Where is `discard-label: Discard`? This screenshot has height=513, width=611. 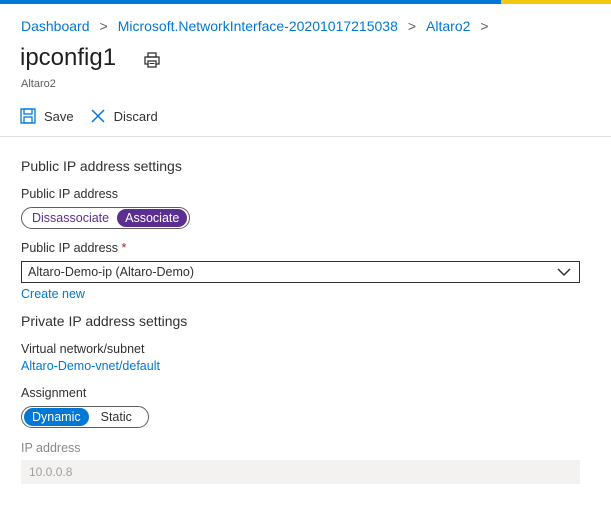
discard-label: Discard is located at coordinates (135, 116).